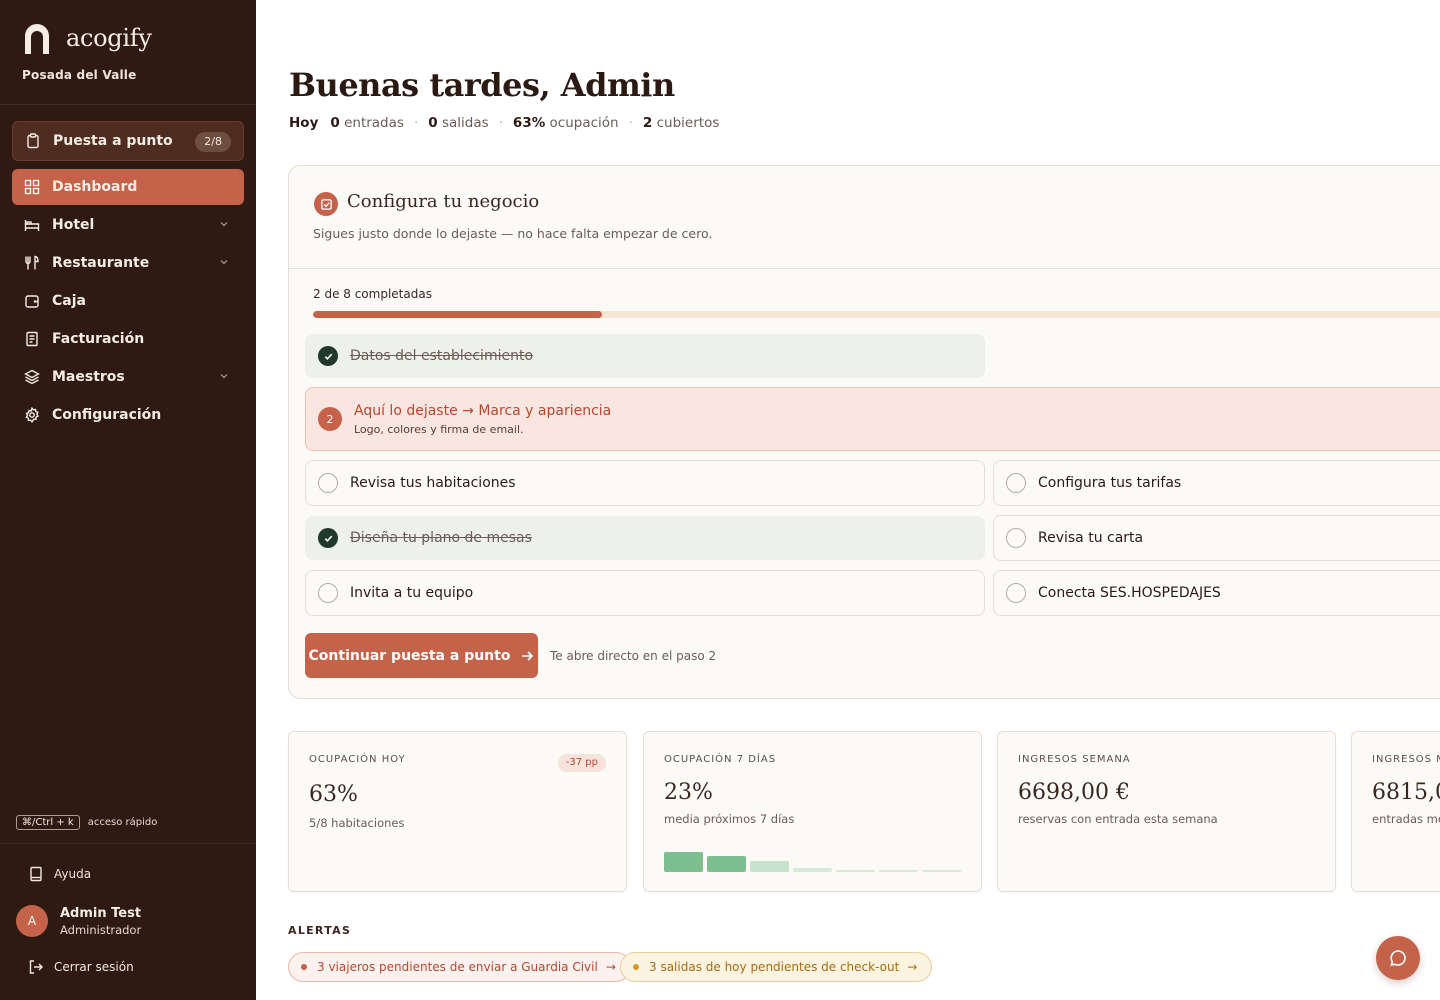  Describe the element at coordinates (421, 655) in the screenshot. I see `continue-setup-button: Continuar puesta a punto` at that location.